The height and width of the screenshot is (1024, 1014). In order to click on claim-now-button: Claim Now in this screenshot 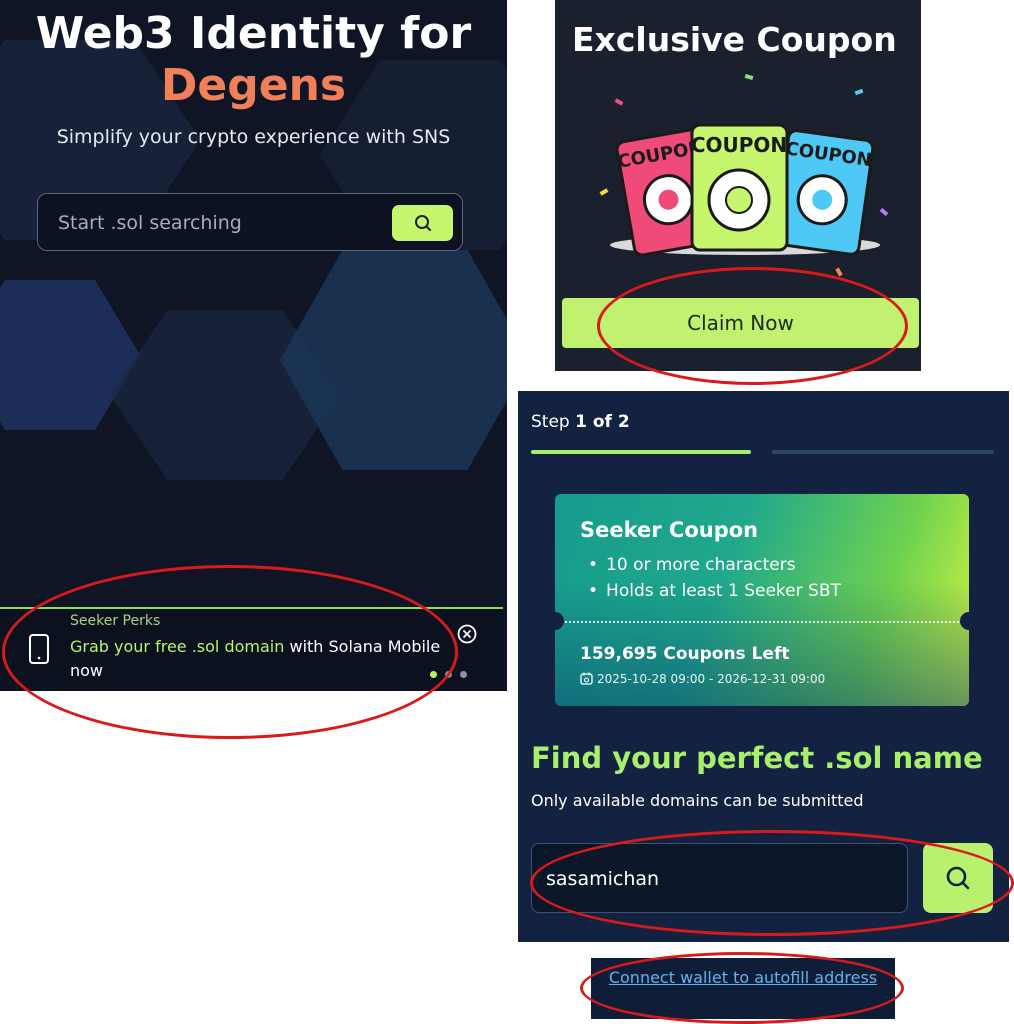, I will do `click(740, 323)`.